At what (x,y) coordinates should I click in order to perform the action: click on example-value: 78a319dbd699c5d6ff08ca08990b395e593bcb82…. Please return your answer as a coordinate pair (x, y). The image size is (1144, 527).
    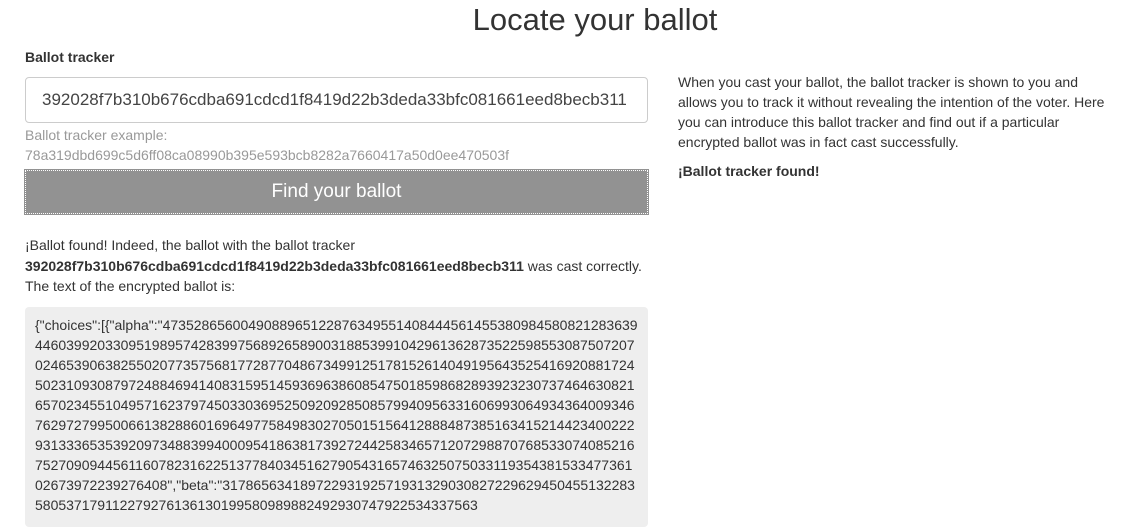
    Looking at the image, I should click on (267, 155).